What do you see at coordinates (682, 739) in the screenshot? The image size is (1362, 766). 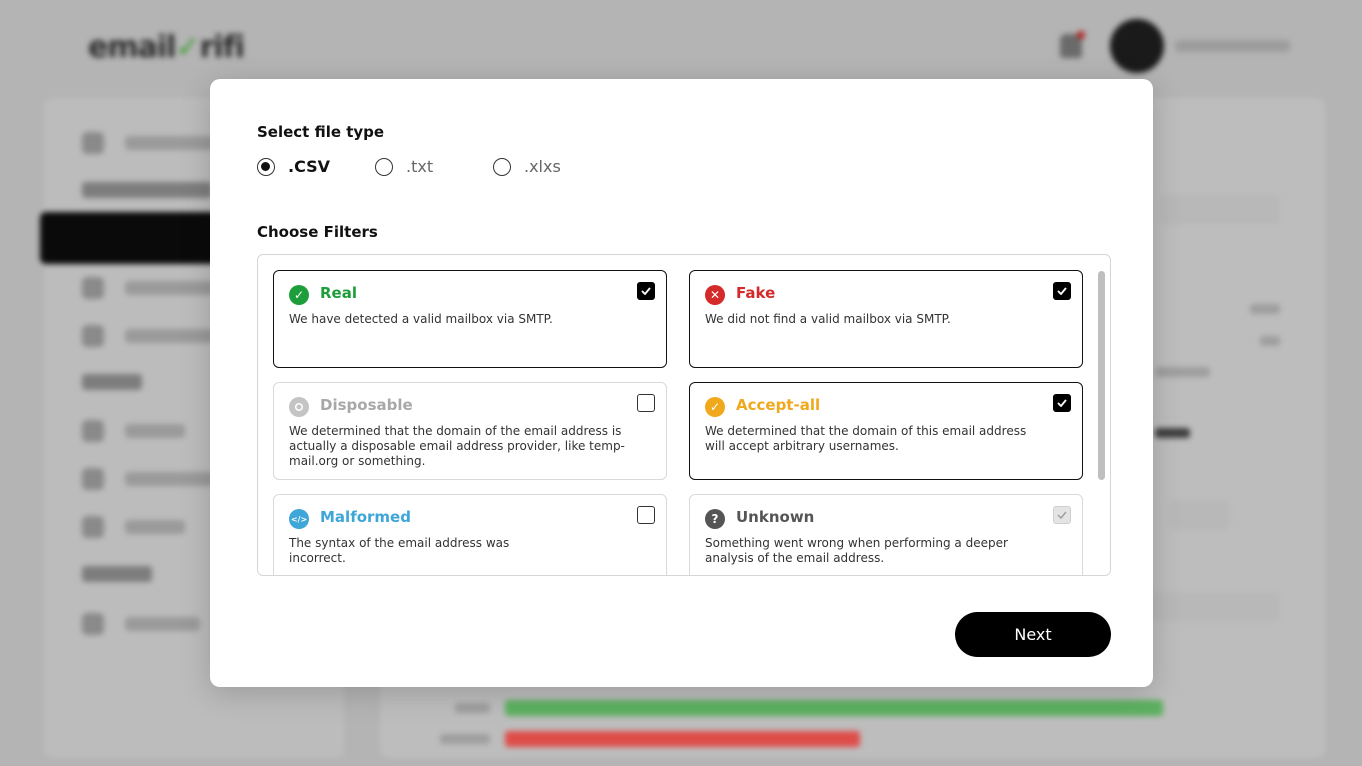 I see `bg-bar-invalid` at bounding box center [682, 739].